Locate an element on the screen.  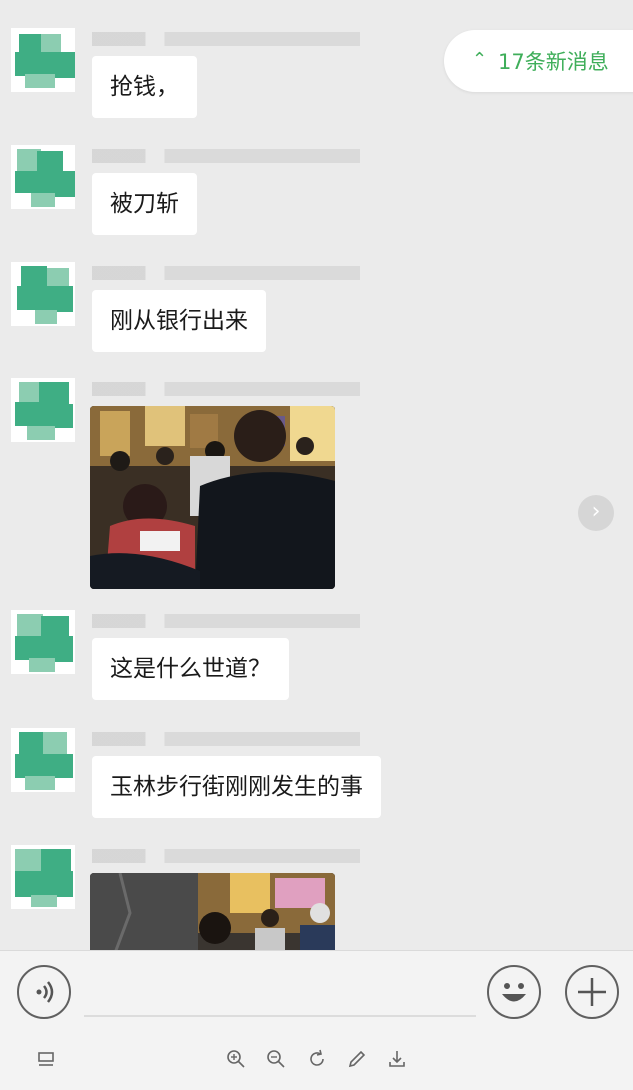
message-bubble: 这是什么世道？ is located at coordinates (190, 669).